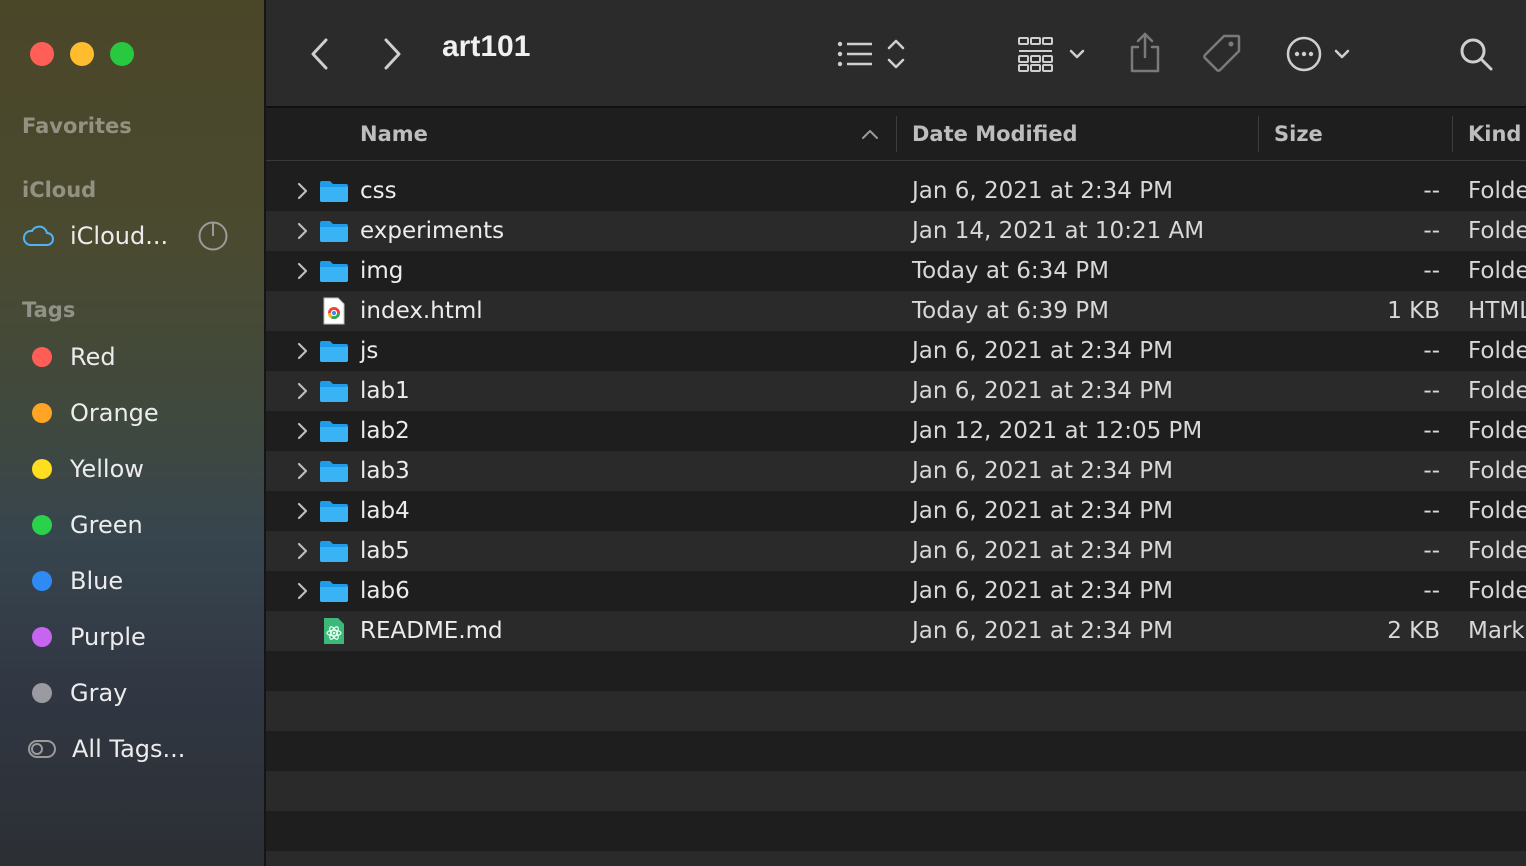 This screenshot has height=866, width=1526. I want to click on sidebar-item-tag-red: Red, so click(131, 357).